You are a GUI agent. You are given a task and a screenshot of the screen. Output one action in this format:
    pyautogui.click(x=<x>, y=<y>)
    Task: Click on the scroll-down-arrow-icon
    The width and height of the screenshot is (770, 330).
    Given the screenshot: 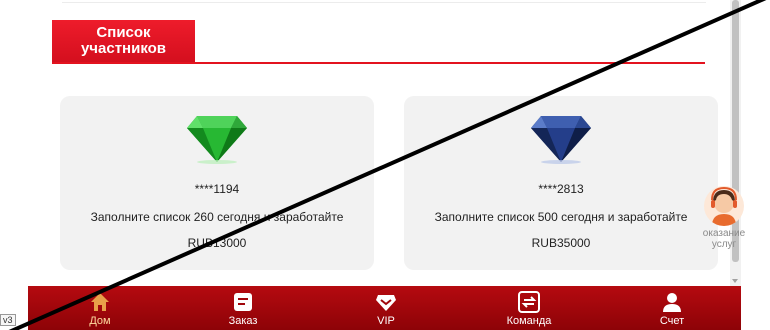 What is the action you would take?
    pyautogui.click(x=735, y=281)
    